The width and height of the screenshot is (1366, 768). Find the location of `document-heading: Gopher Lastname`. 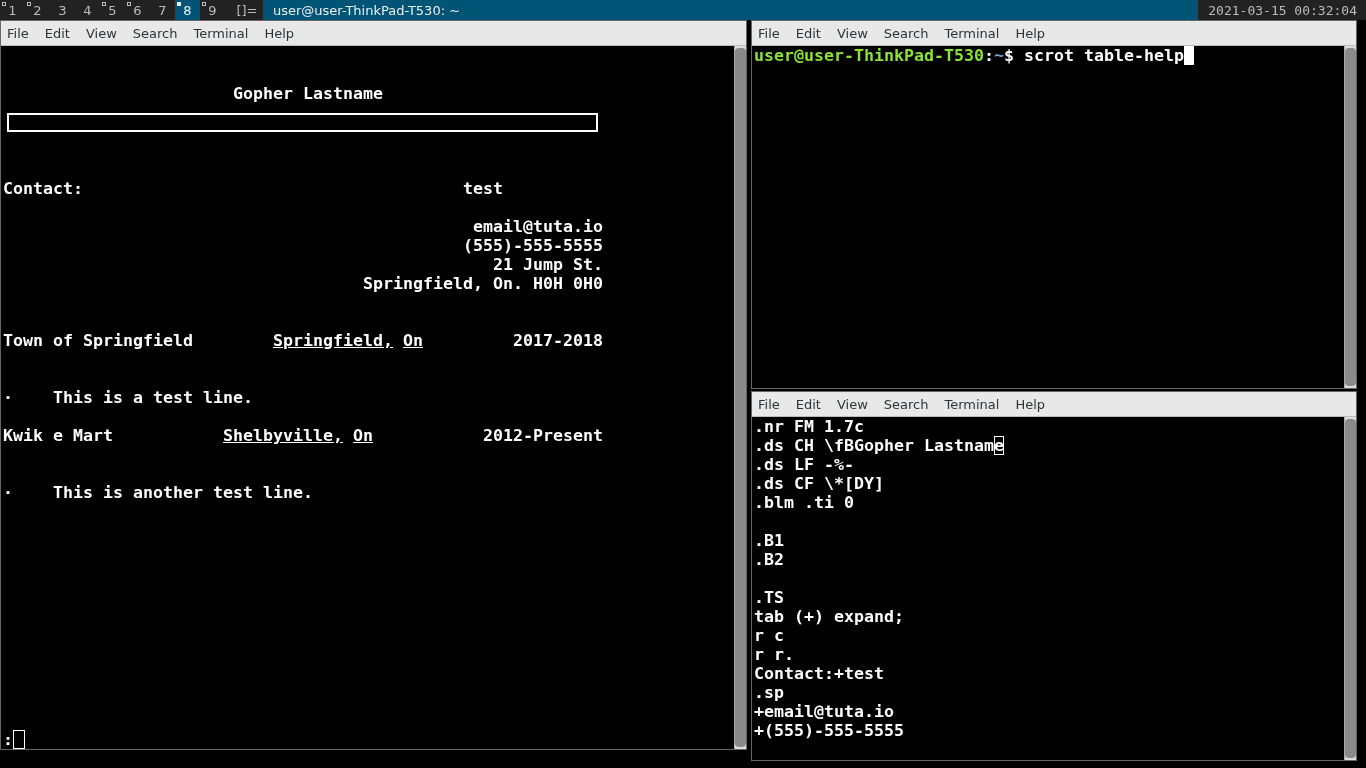

document-heading: Gopher Lastname is located at coordinates (308, 93).